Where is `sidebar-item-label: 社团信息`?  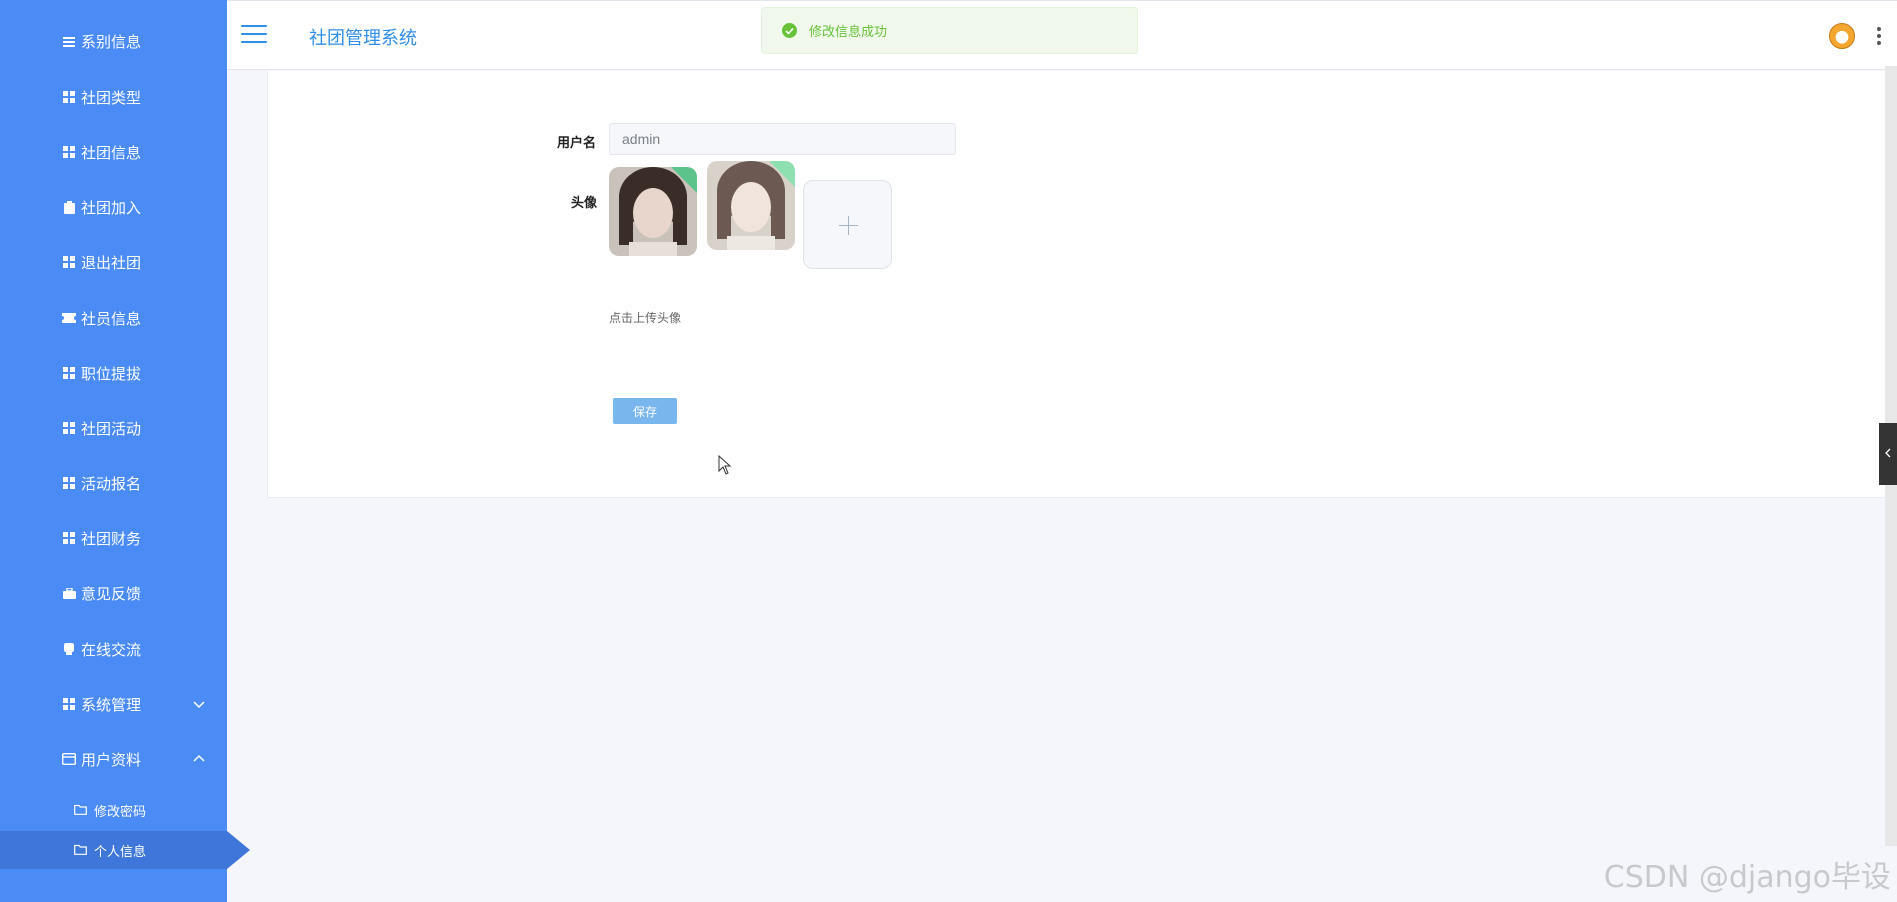 sidebar-item-label: 社团信息 is located at coordinates (111, 152).